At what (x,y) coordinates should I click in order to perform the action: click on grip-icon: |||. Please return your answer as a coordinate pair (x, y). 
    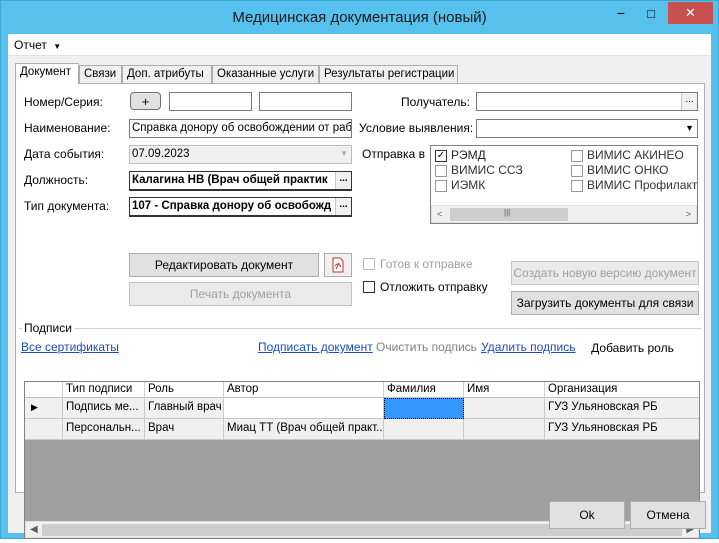
    Looking at the image, I should click on (507, 212).